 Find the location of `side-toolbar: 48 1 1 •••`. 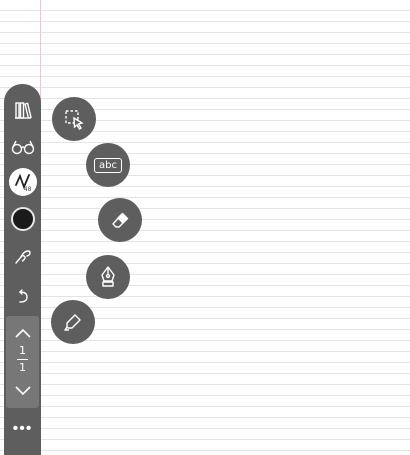

side-toolbar: 48 1 1 ••• is located at coordinates (22, 269).